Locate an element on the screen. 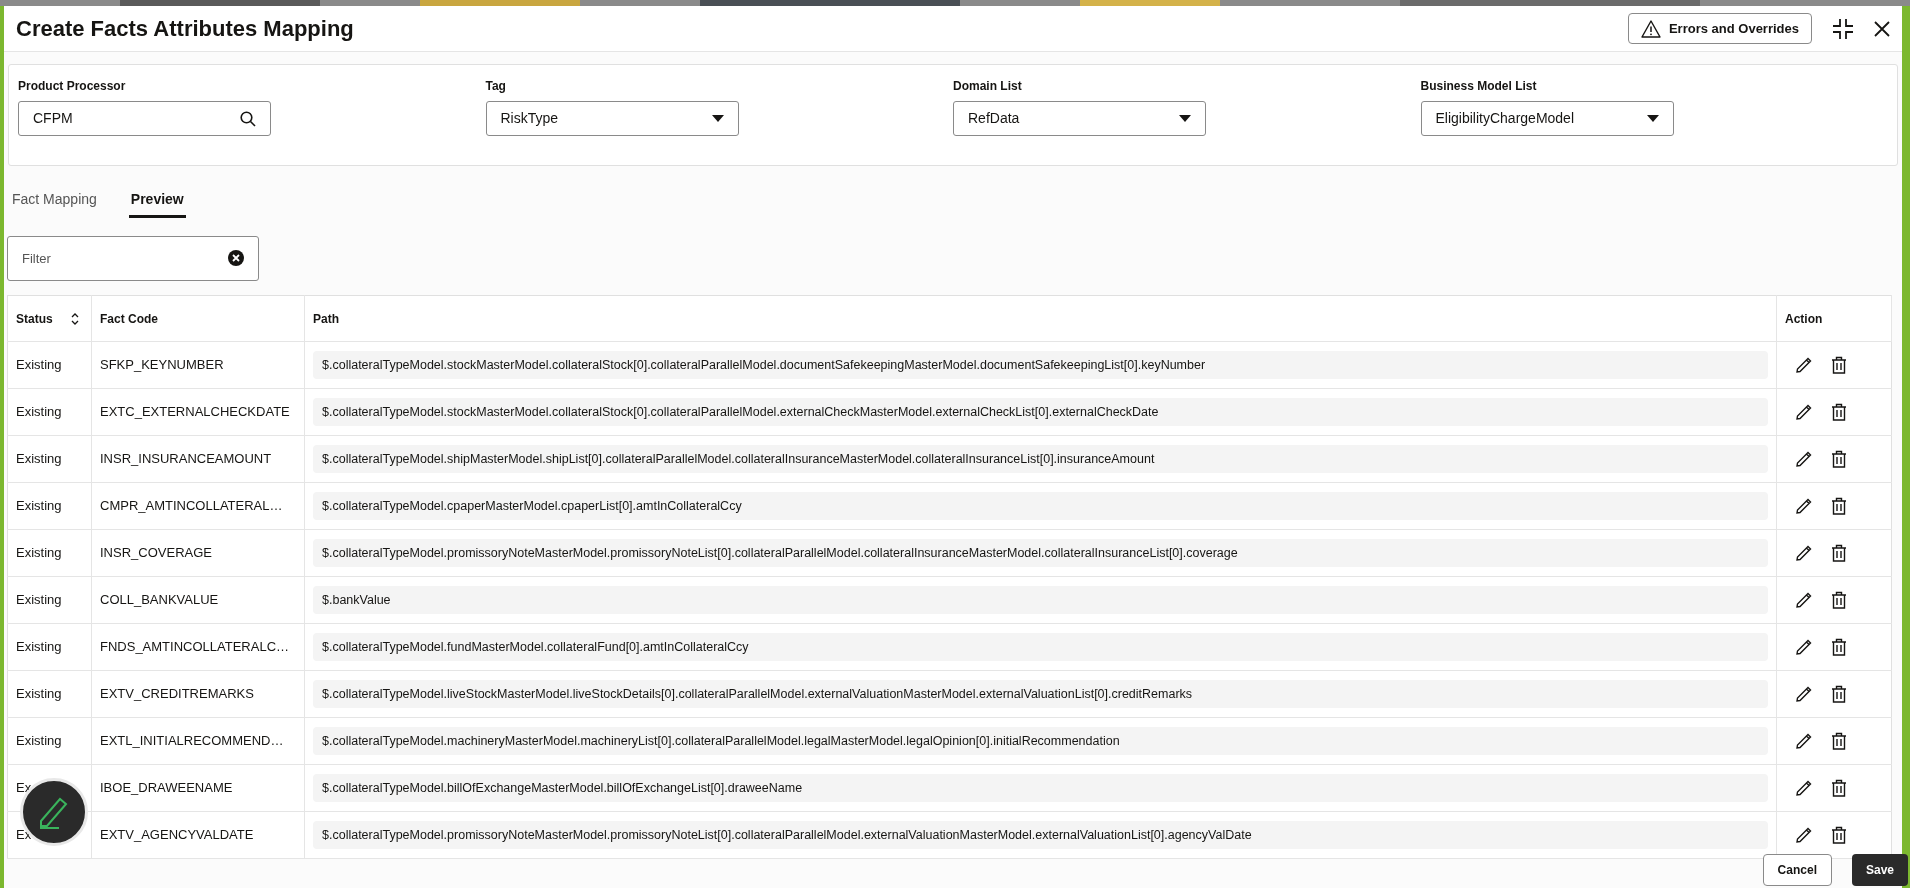 The image size is (1910, 888). path-field: $.collateralTypeModel.billOfExchangeMasterModel.billOfExchangeList[0].draweeName is located at coordinates (1040, 788).